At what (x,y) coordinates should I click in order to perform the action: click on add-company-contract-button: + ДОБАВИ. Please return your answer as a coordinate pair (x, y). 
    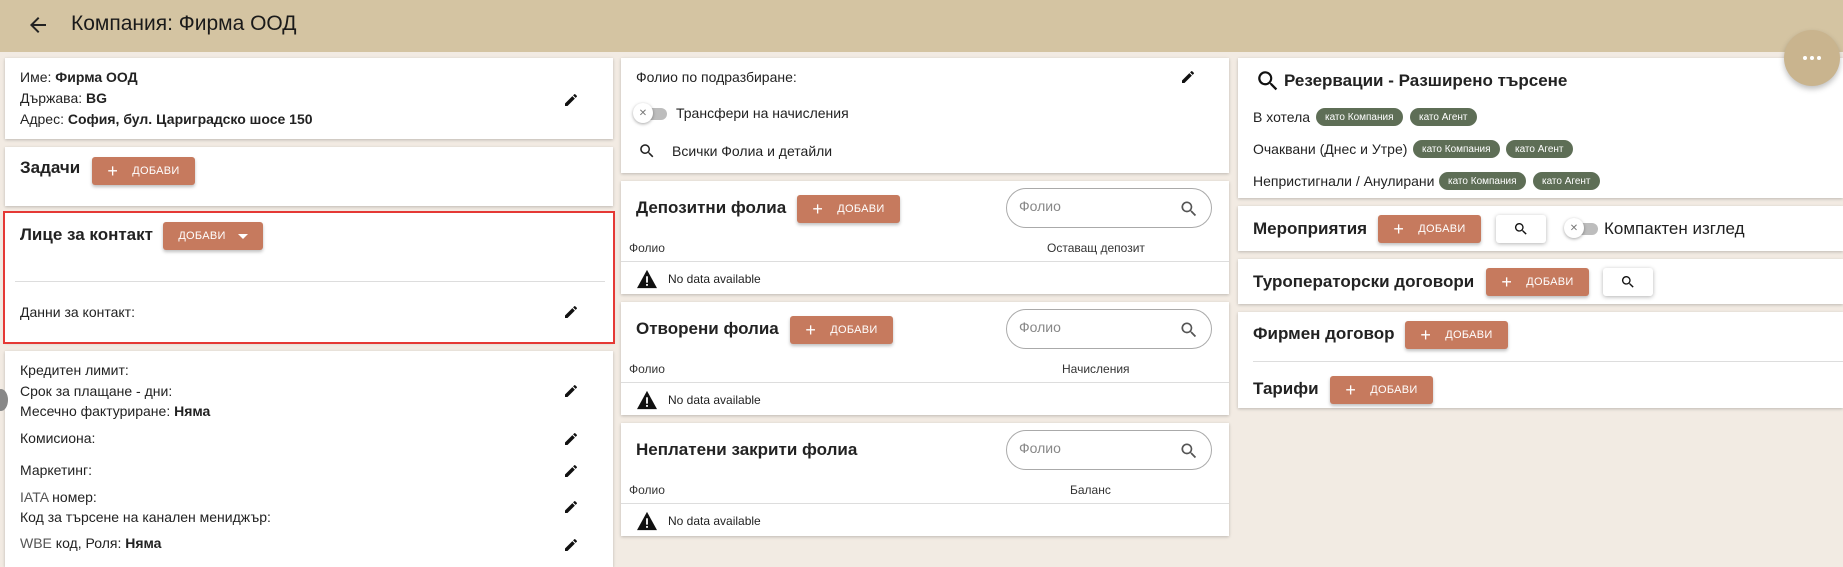
    Looking at the image, I should click on (1456, 335).